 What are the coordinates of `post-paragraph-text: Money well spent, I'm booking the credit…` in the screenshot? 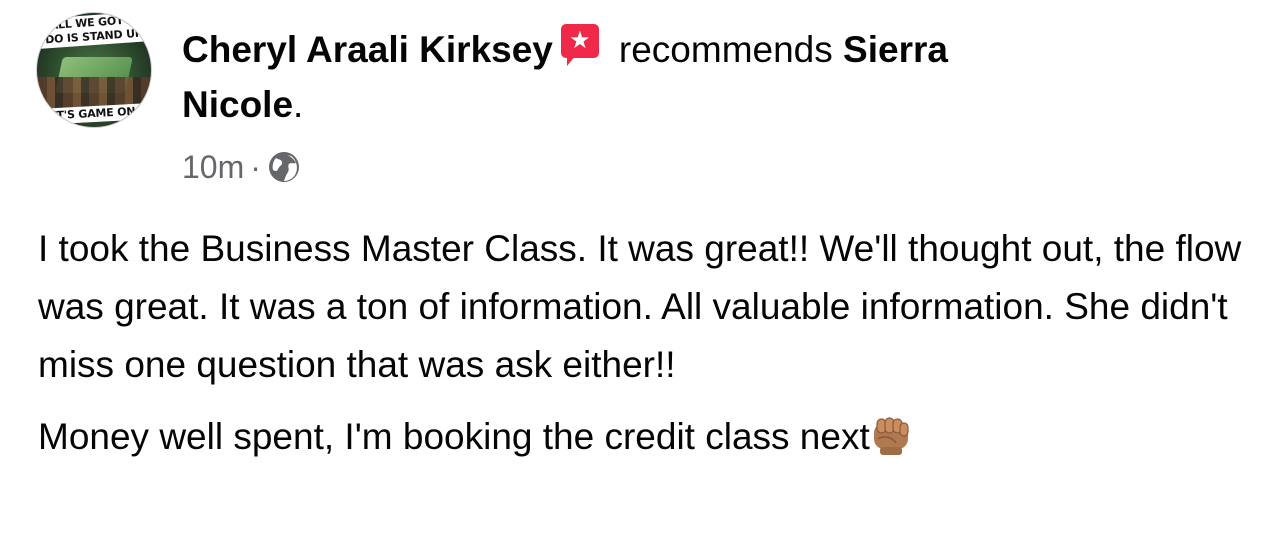 It's located at (454, 436).